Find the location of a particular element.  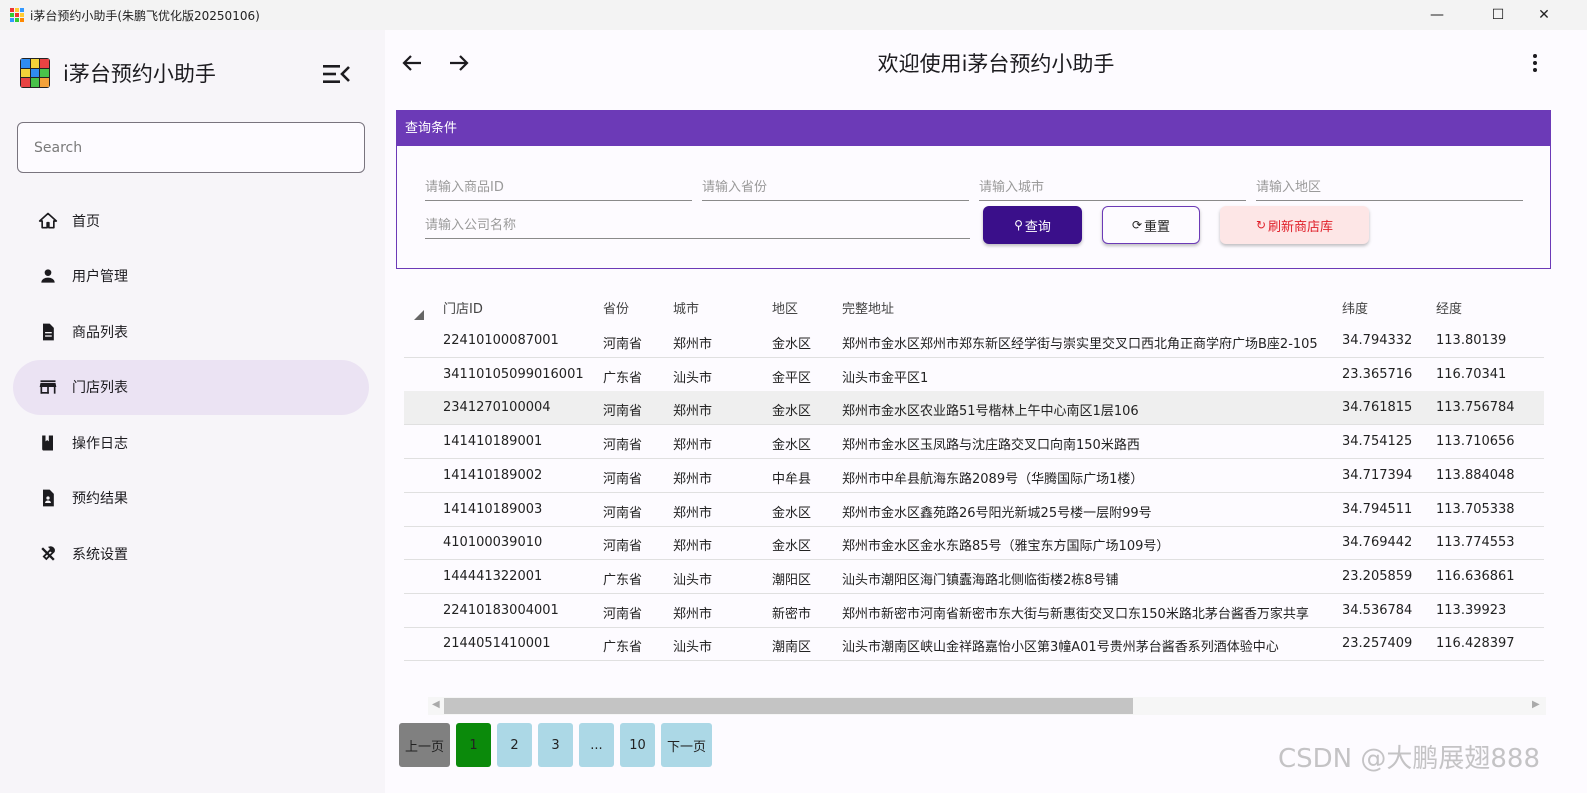

cell-store-id: 22410183004001 is located at coordinates (501, 610).